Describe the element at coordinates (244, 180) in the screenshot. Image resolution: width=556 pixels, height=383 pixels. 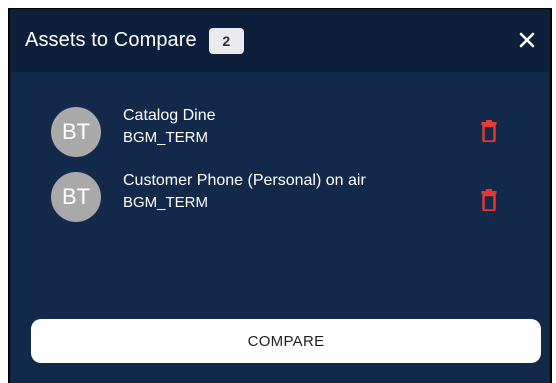
I see `asset-name: Customer Phone (Personal) on air` at that location.